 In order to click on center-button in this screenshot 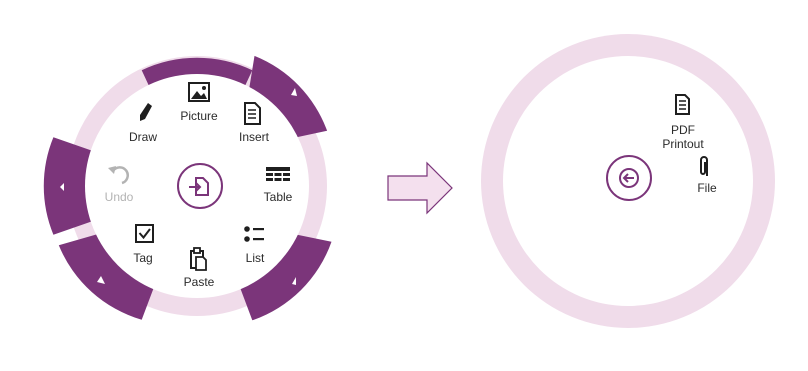, I will do `click(200, 186)`.